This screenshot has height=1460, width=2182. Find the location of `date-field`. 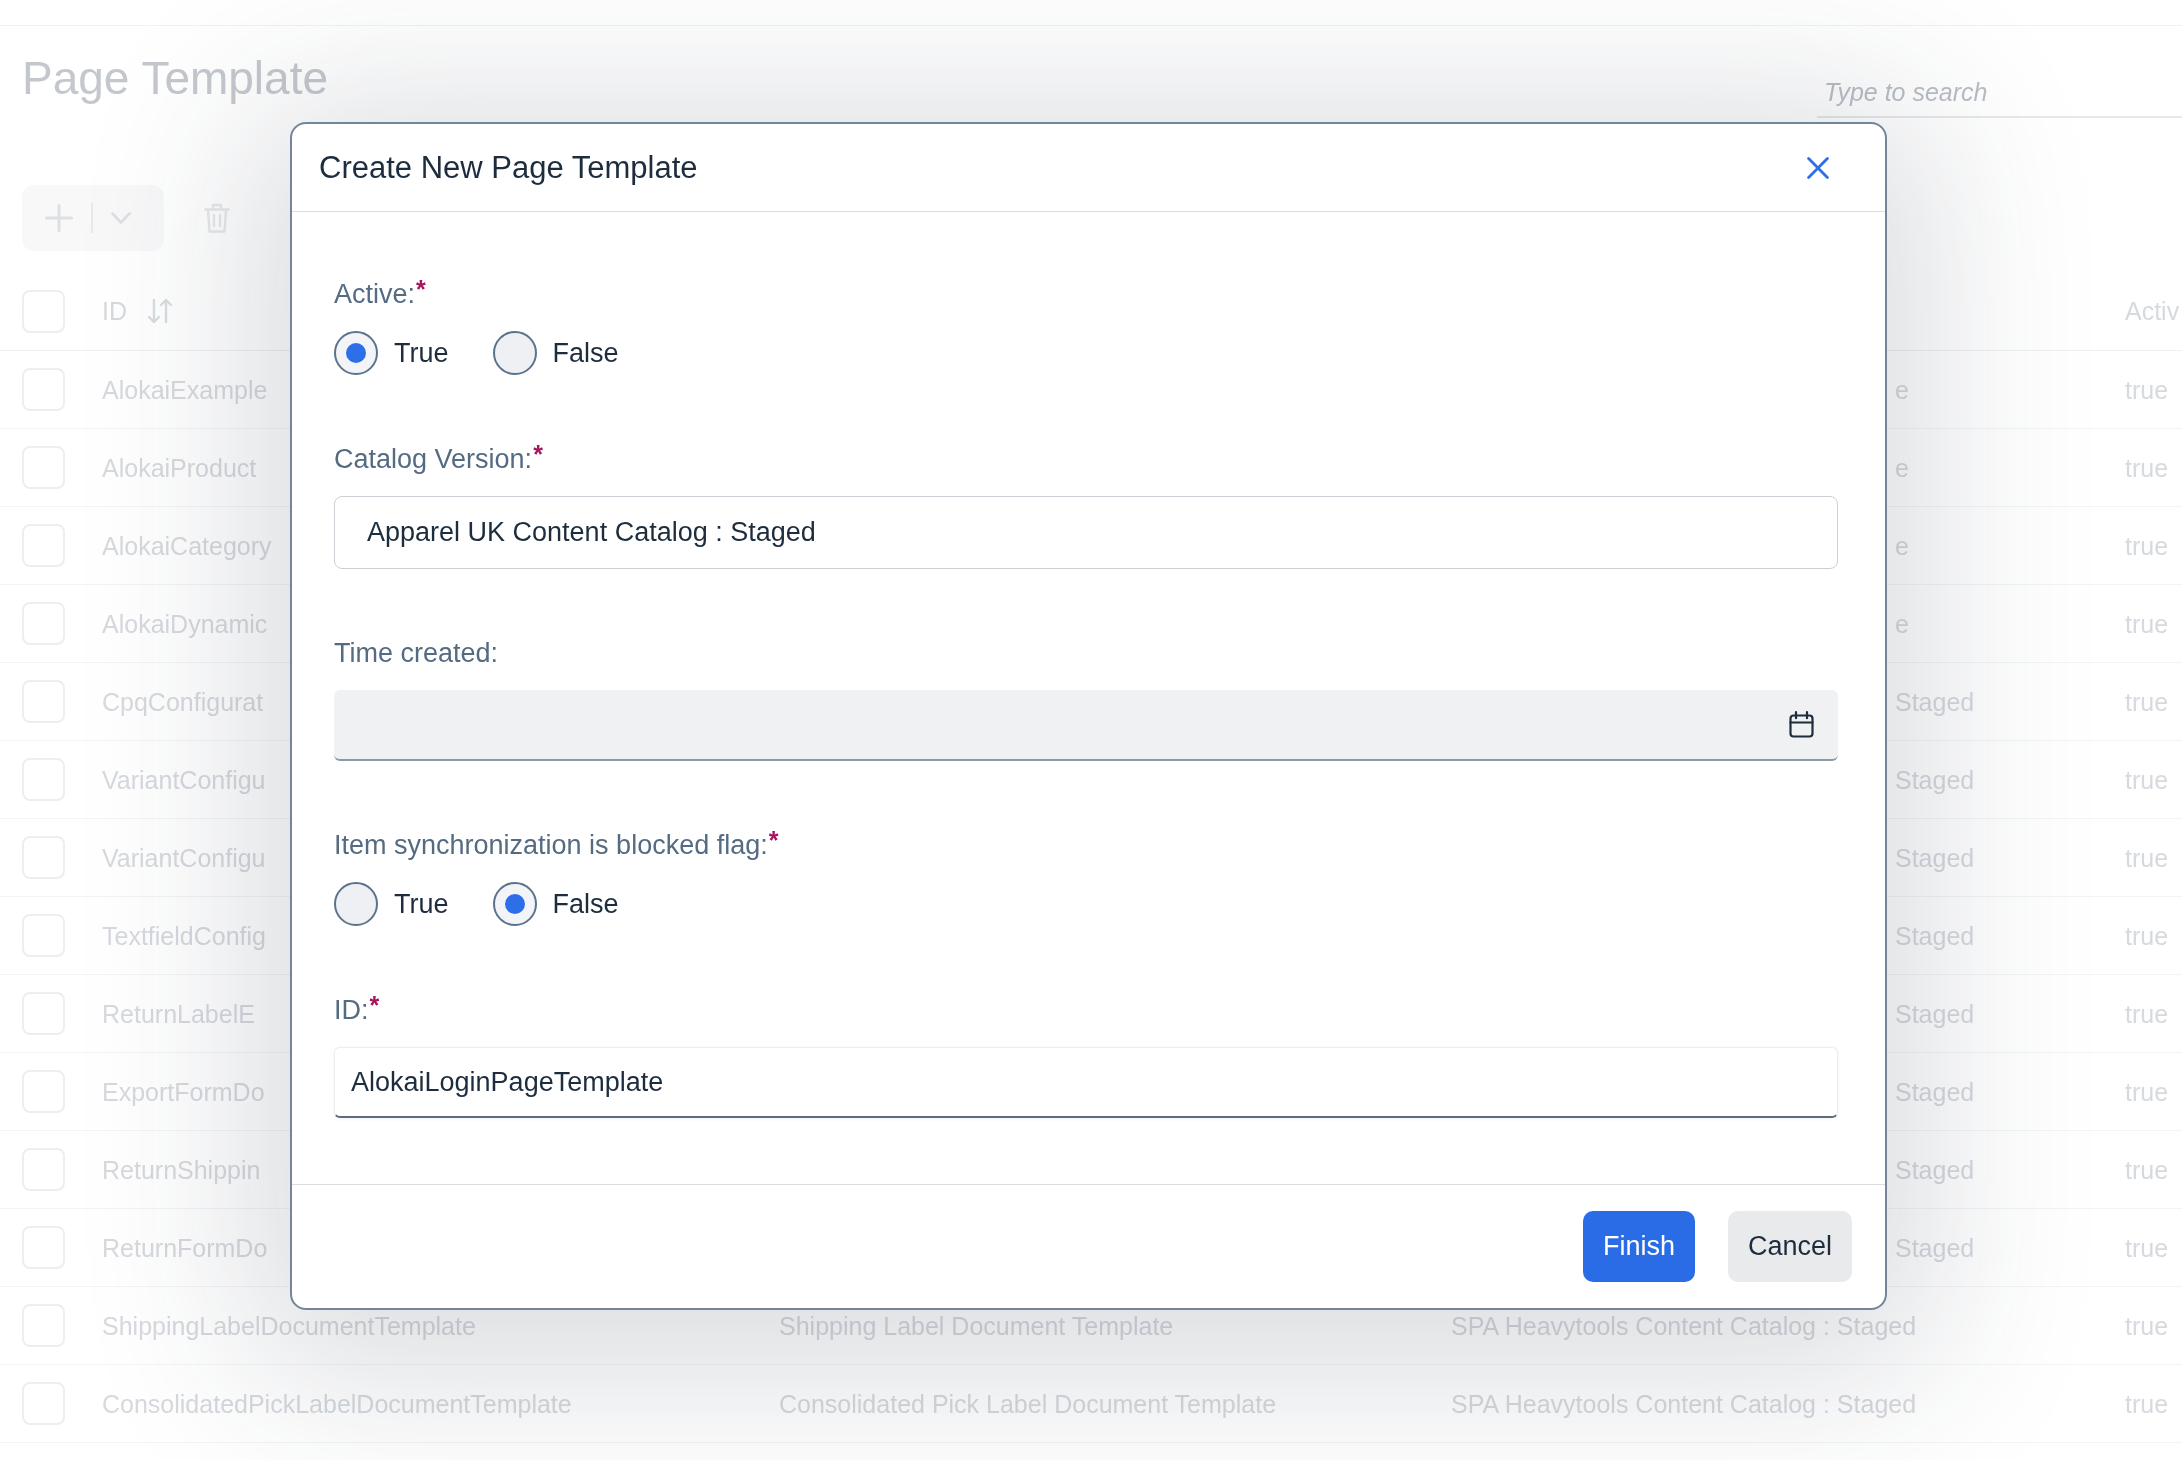

date-field is located at coordinates (1086, 725).